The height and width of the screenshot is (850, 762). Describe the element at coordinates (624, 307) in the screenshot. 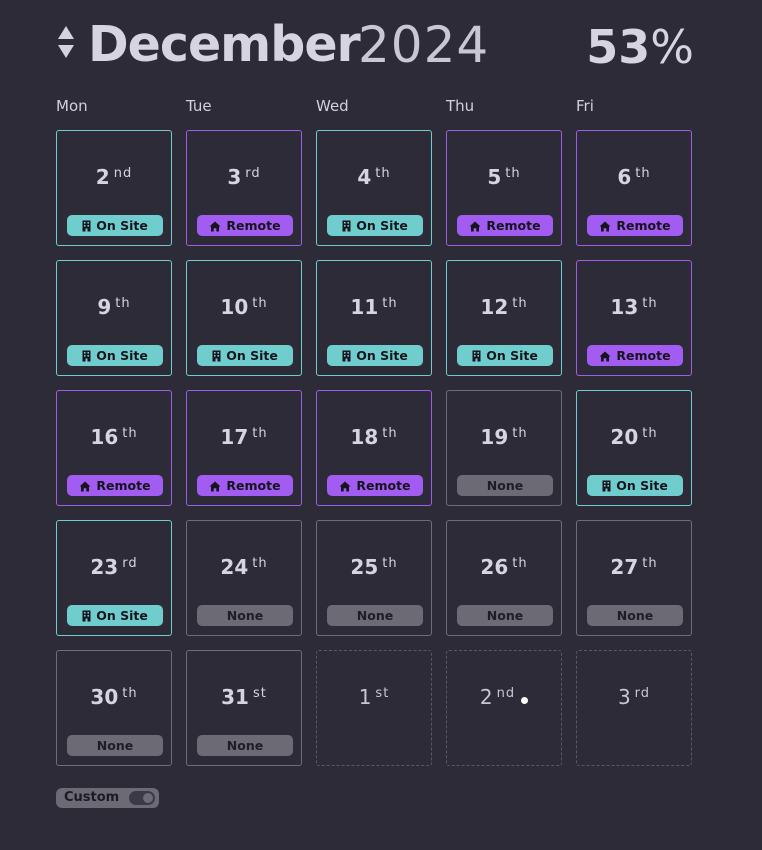

I see `day-number-value: 13` at that location.